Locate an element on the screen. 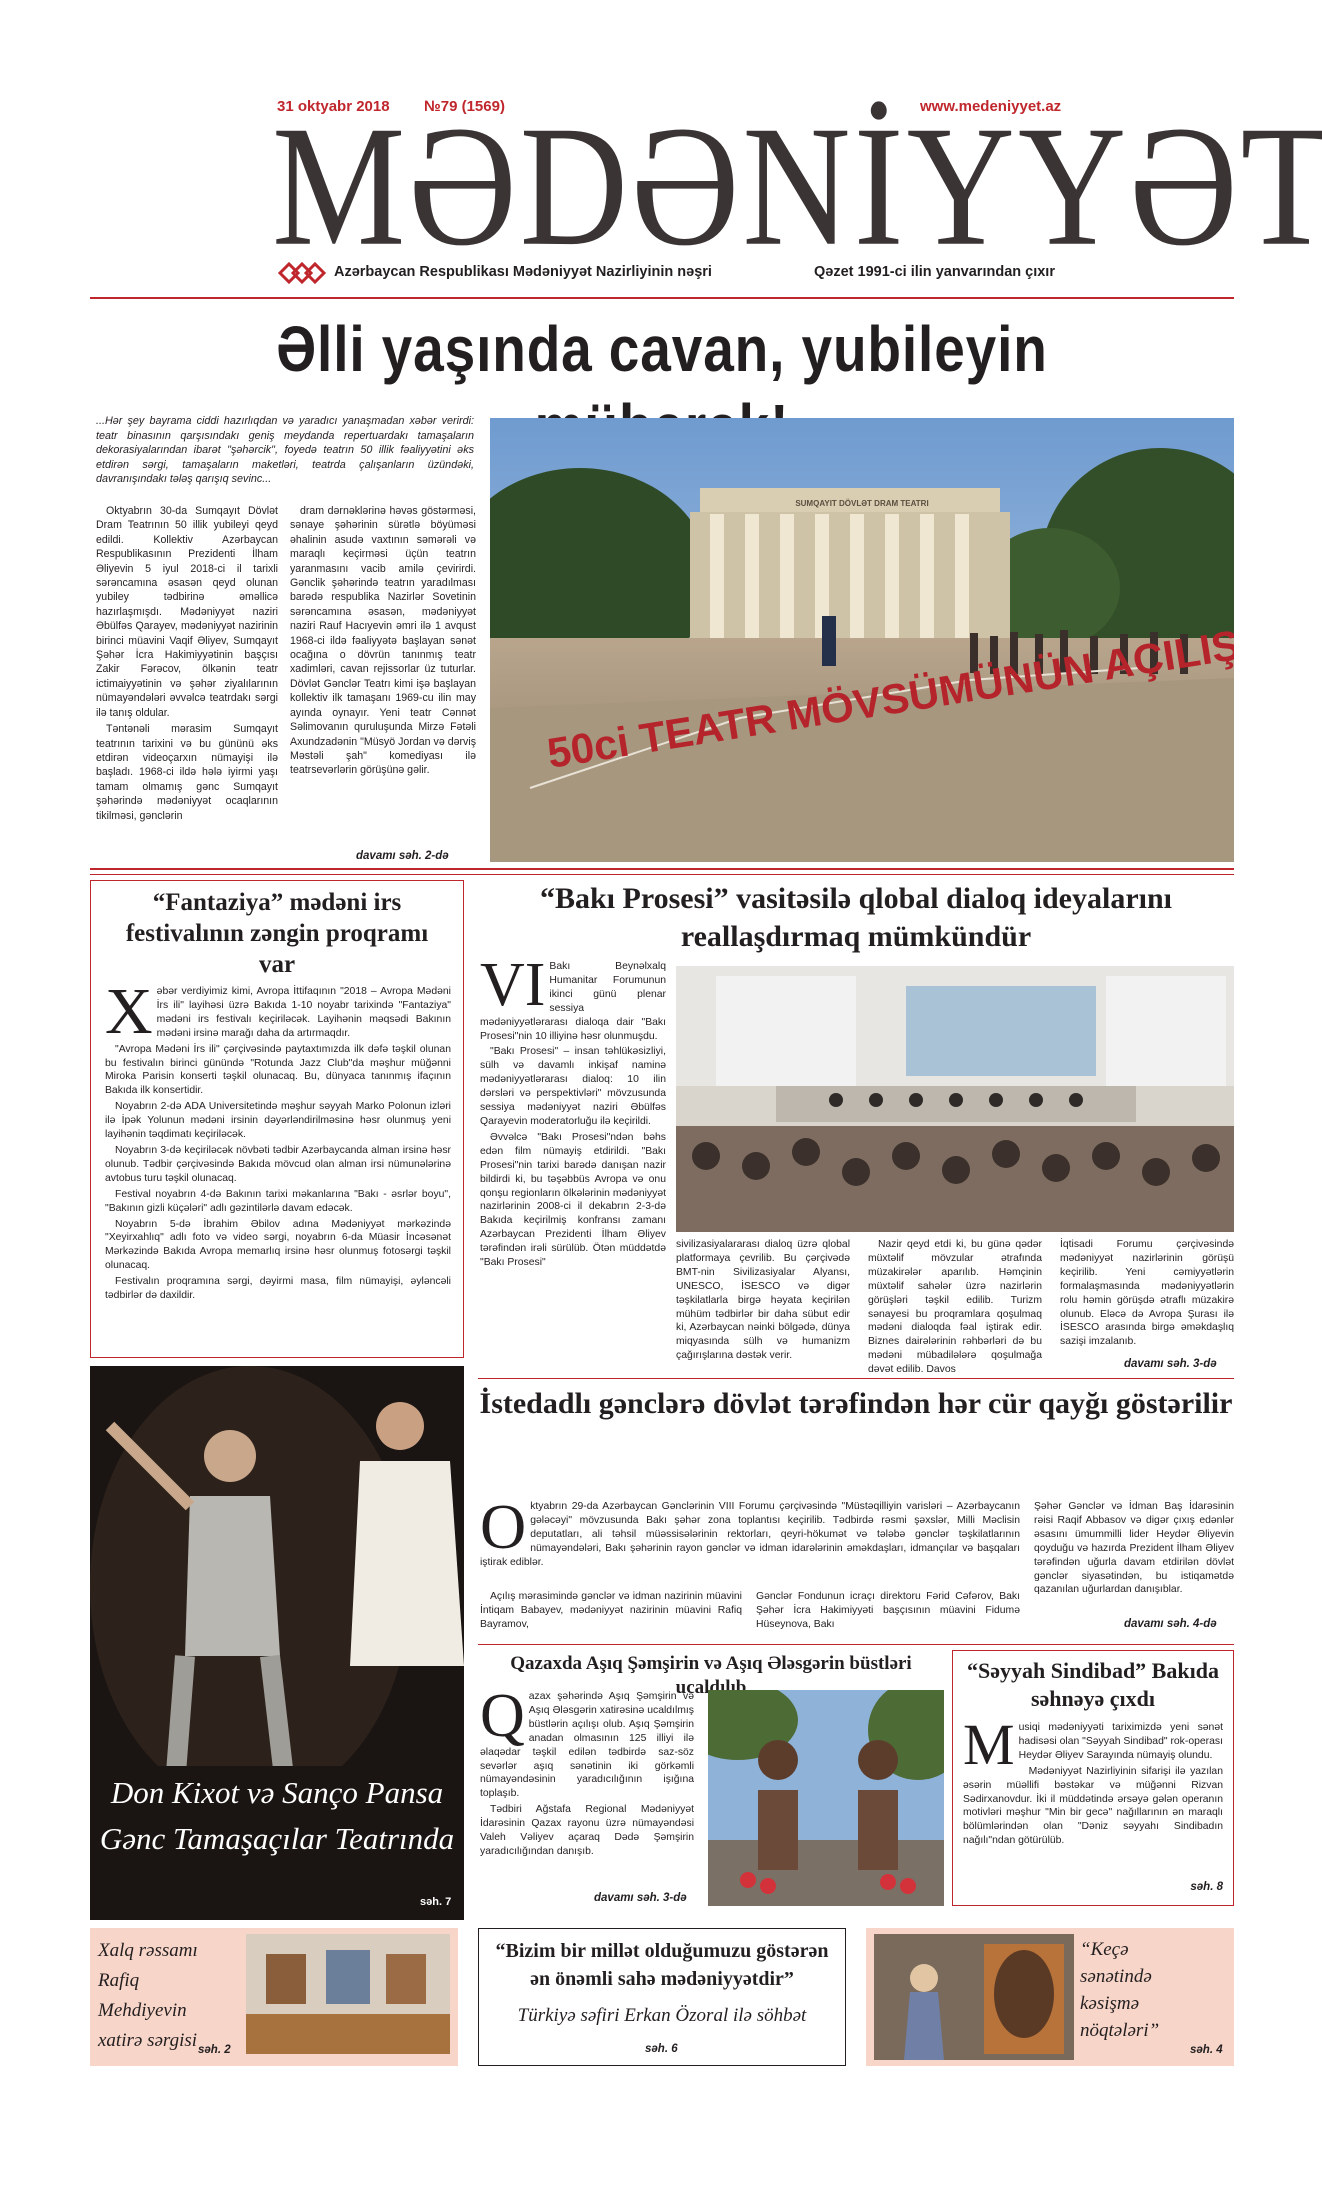 The image size is (1322, 2192). page-ref: səh. 7 is located at coordinates (435, 1902).